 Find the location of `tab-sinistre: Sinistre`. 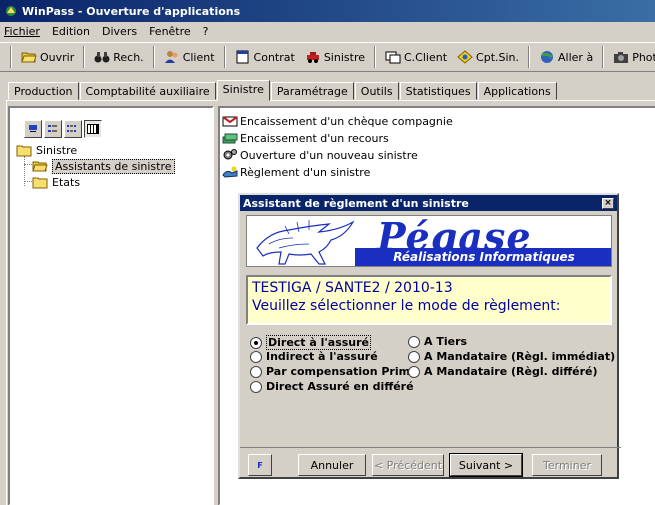

tab-sinistre: Sinistre is located at coordinates (243, 90).